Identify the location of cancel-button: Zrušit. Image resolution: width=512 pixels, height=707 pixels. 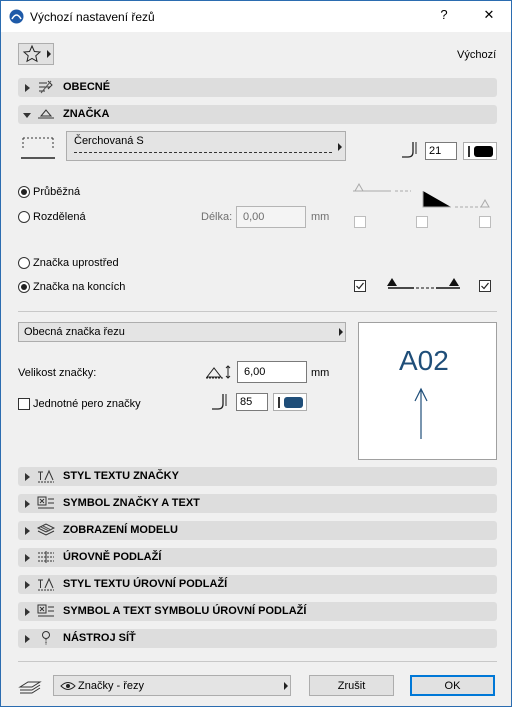
(351, 685).